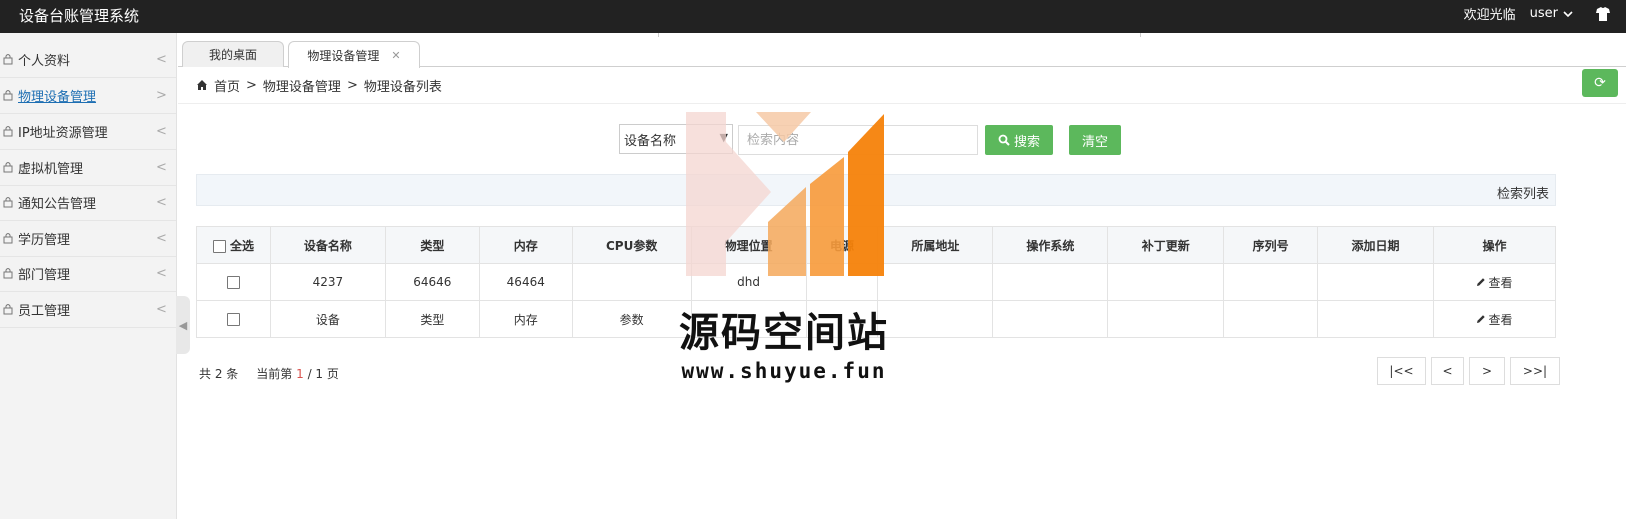 The image size is (1626, 519). I want to click on breadcrumb-level1: 物理设备管理, so click(302, 85).